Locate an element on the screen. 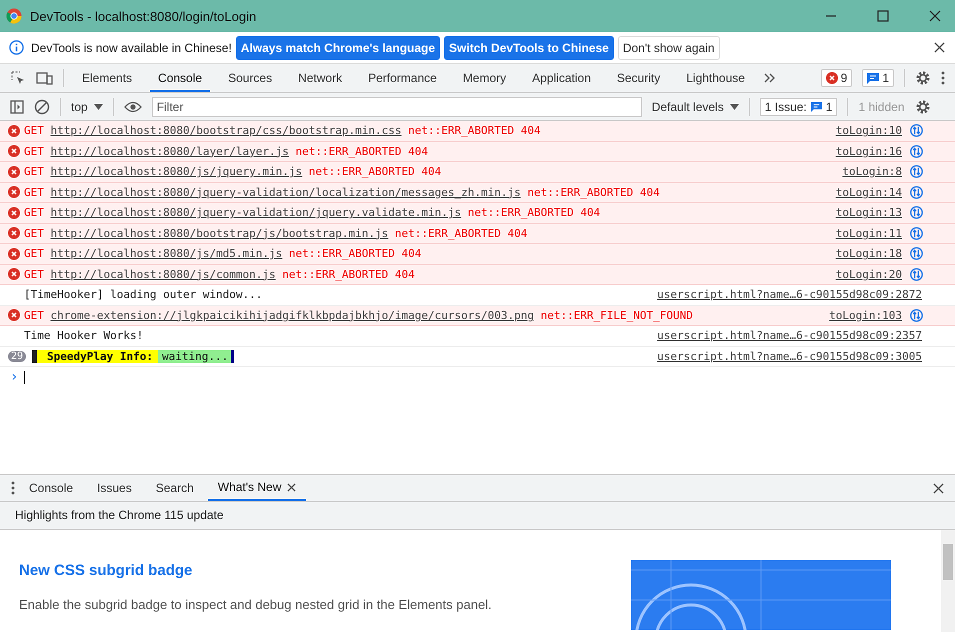 The width and height of the screenshot is (955, 632). info-icon is located at coordinates (16, 47).